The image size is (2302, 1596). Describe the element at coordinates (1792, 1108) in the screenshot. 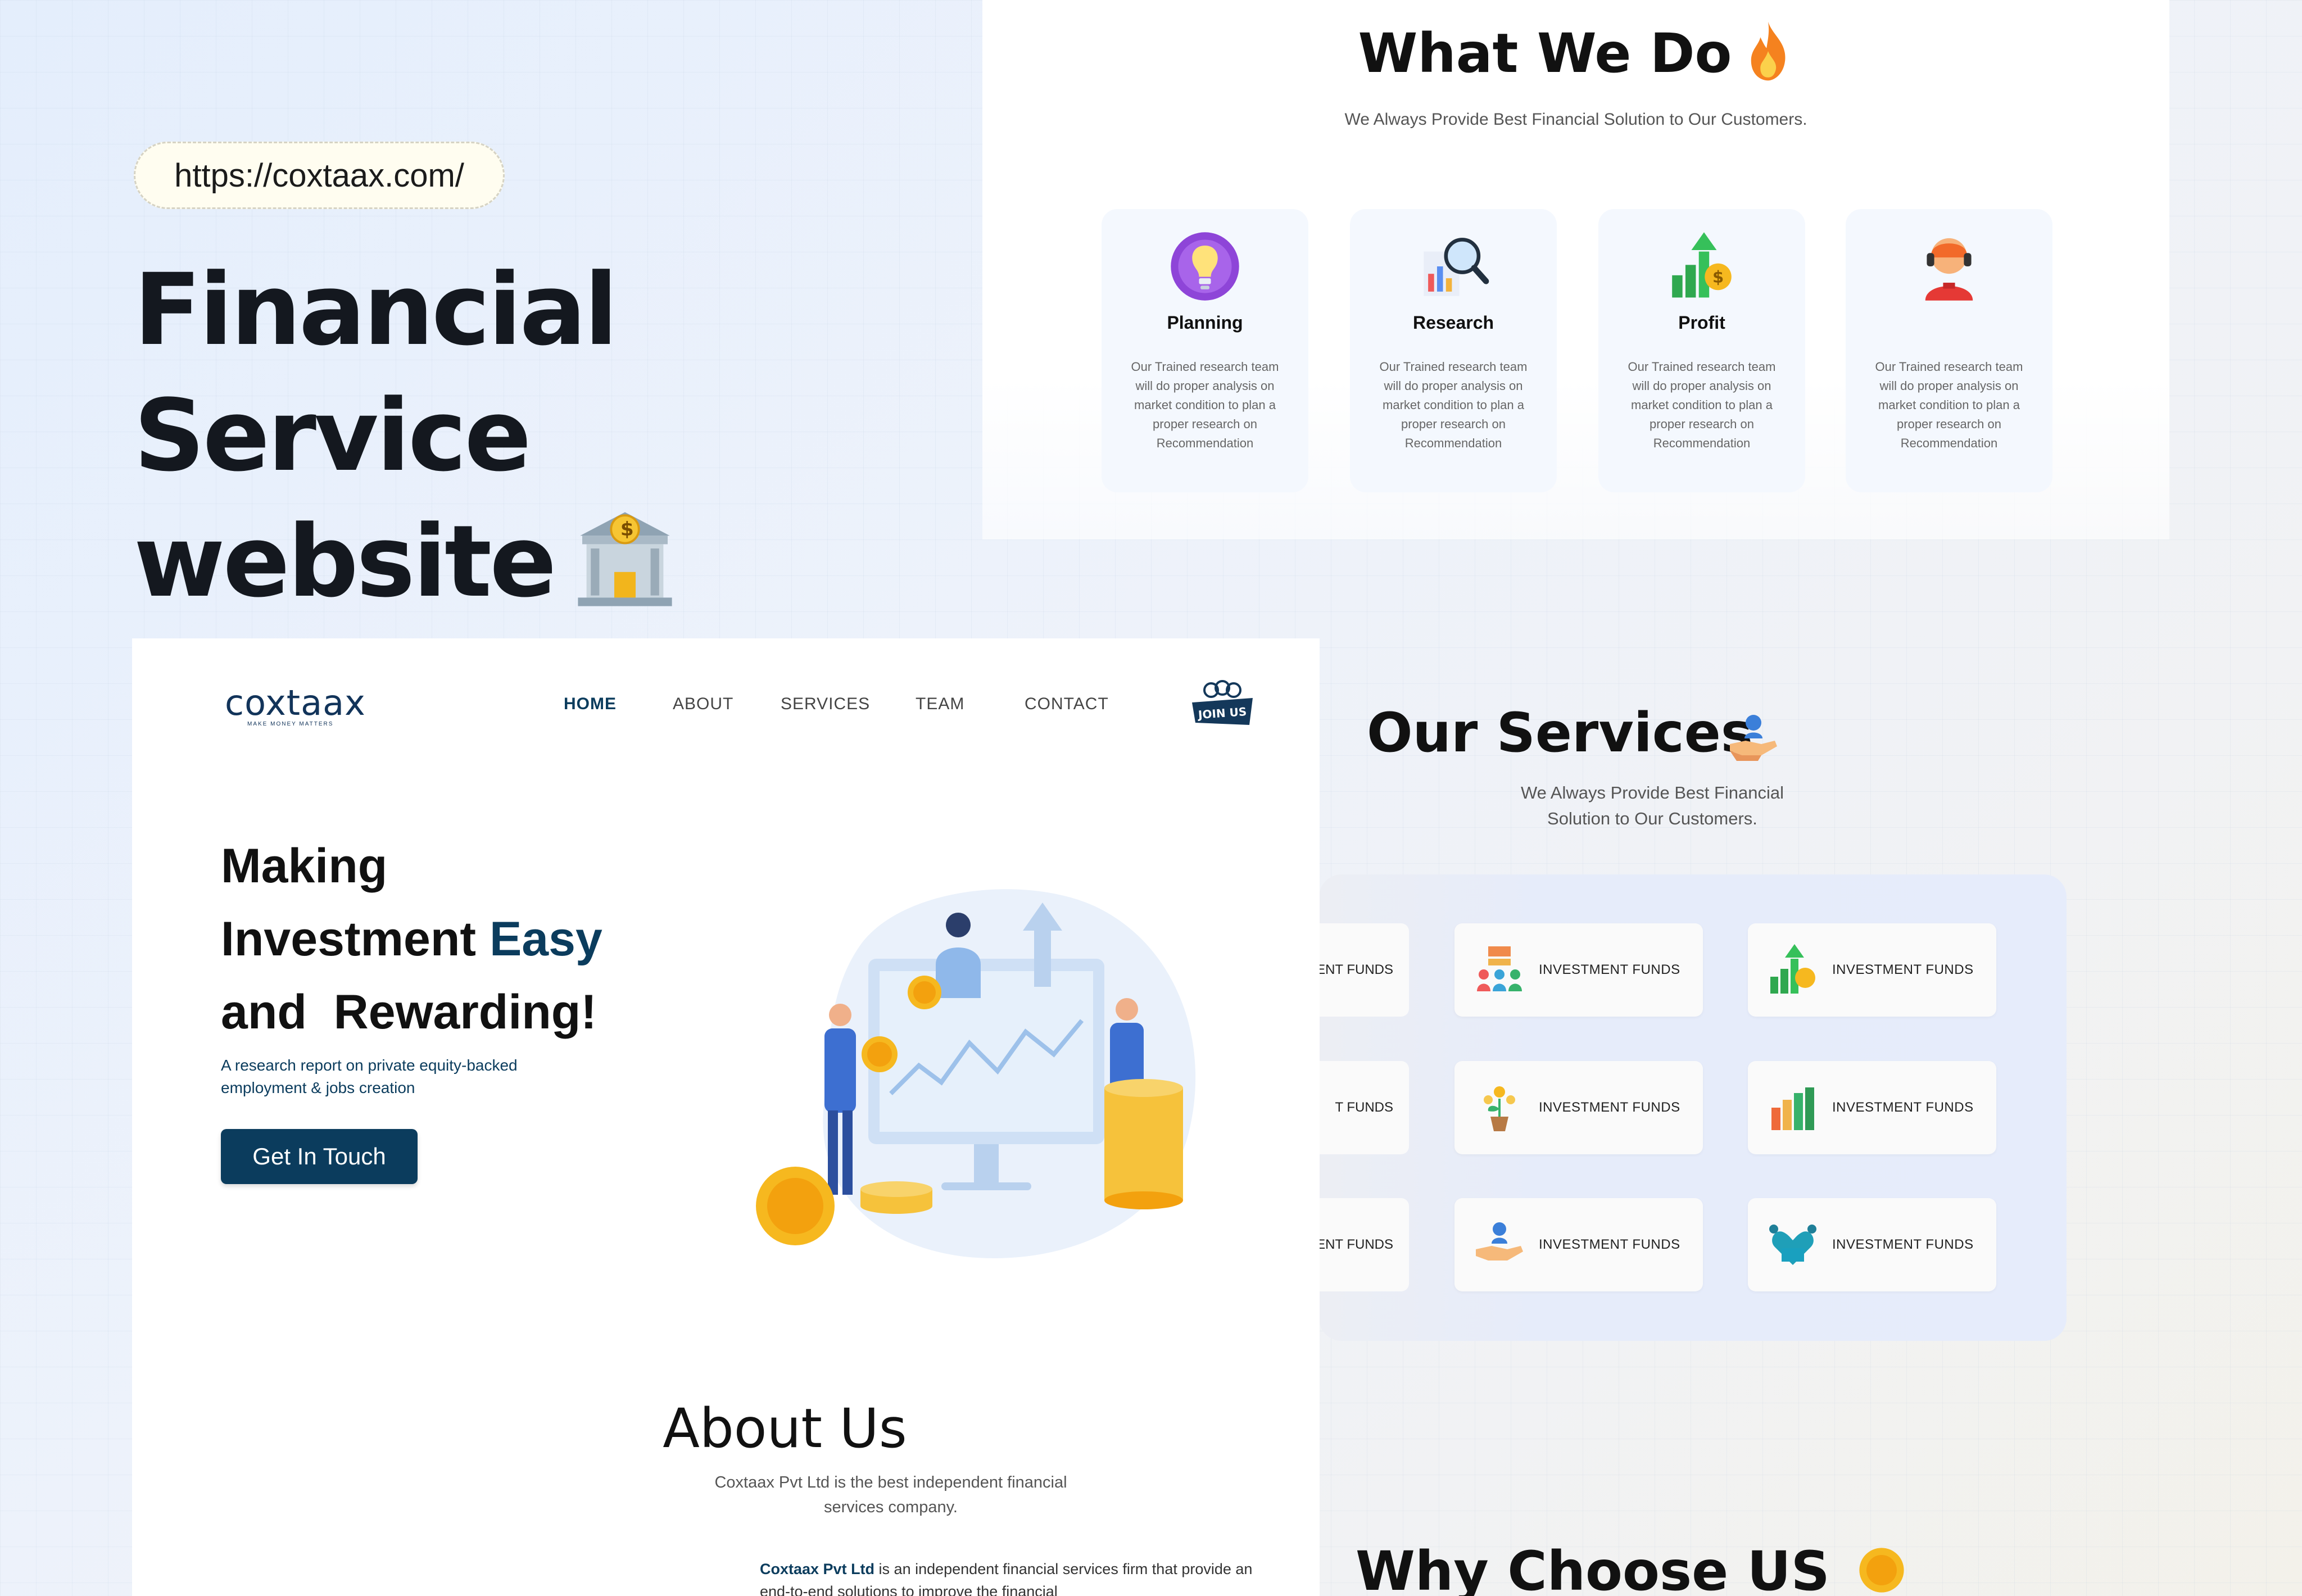

I see `bar-chart-icon` at that location.